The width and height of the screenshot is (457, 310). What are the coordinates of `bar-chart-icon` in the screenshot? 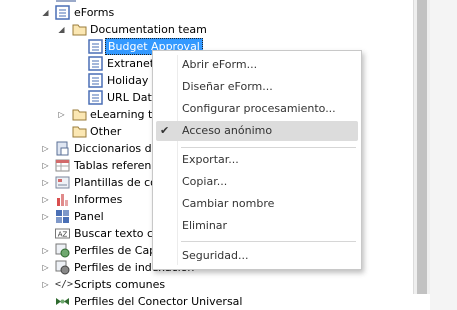 It's located at (62, 200).